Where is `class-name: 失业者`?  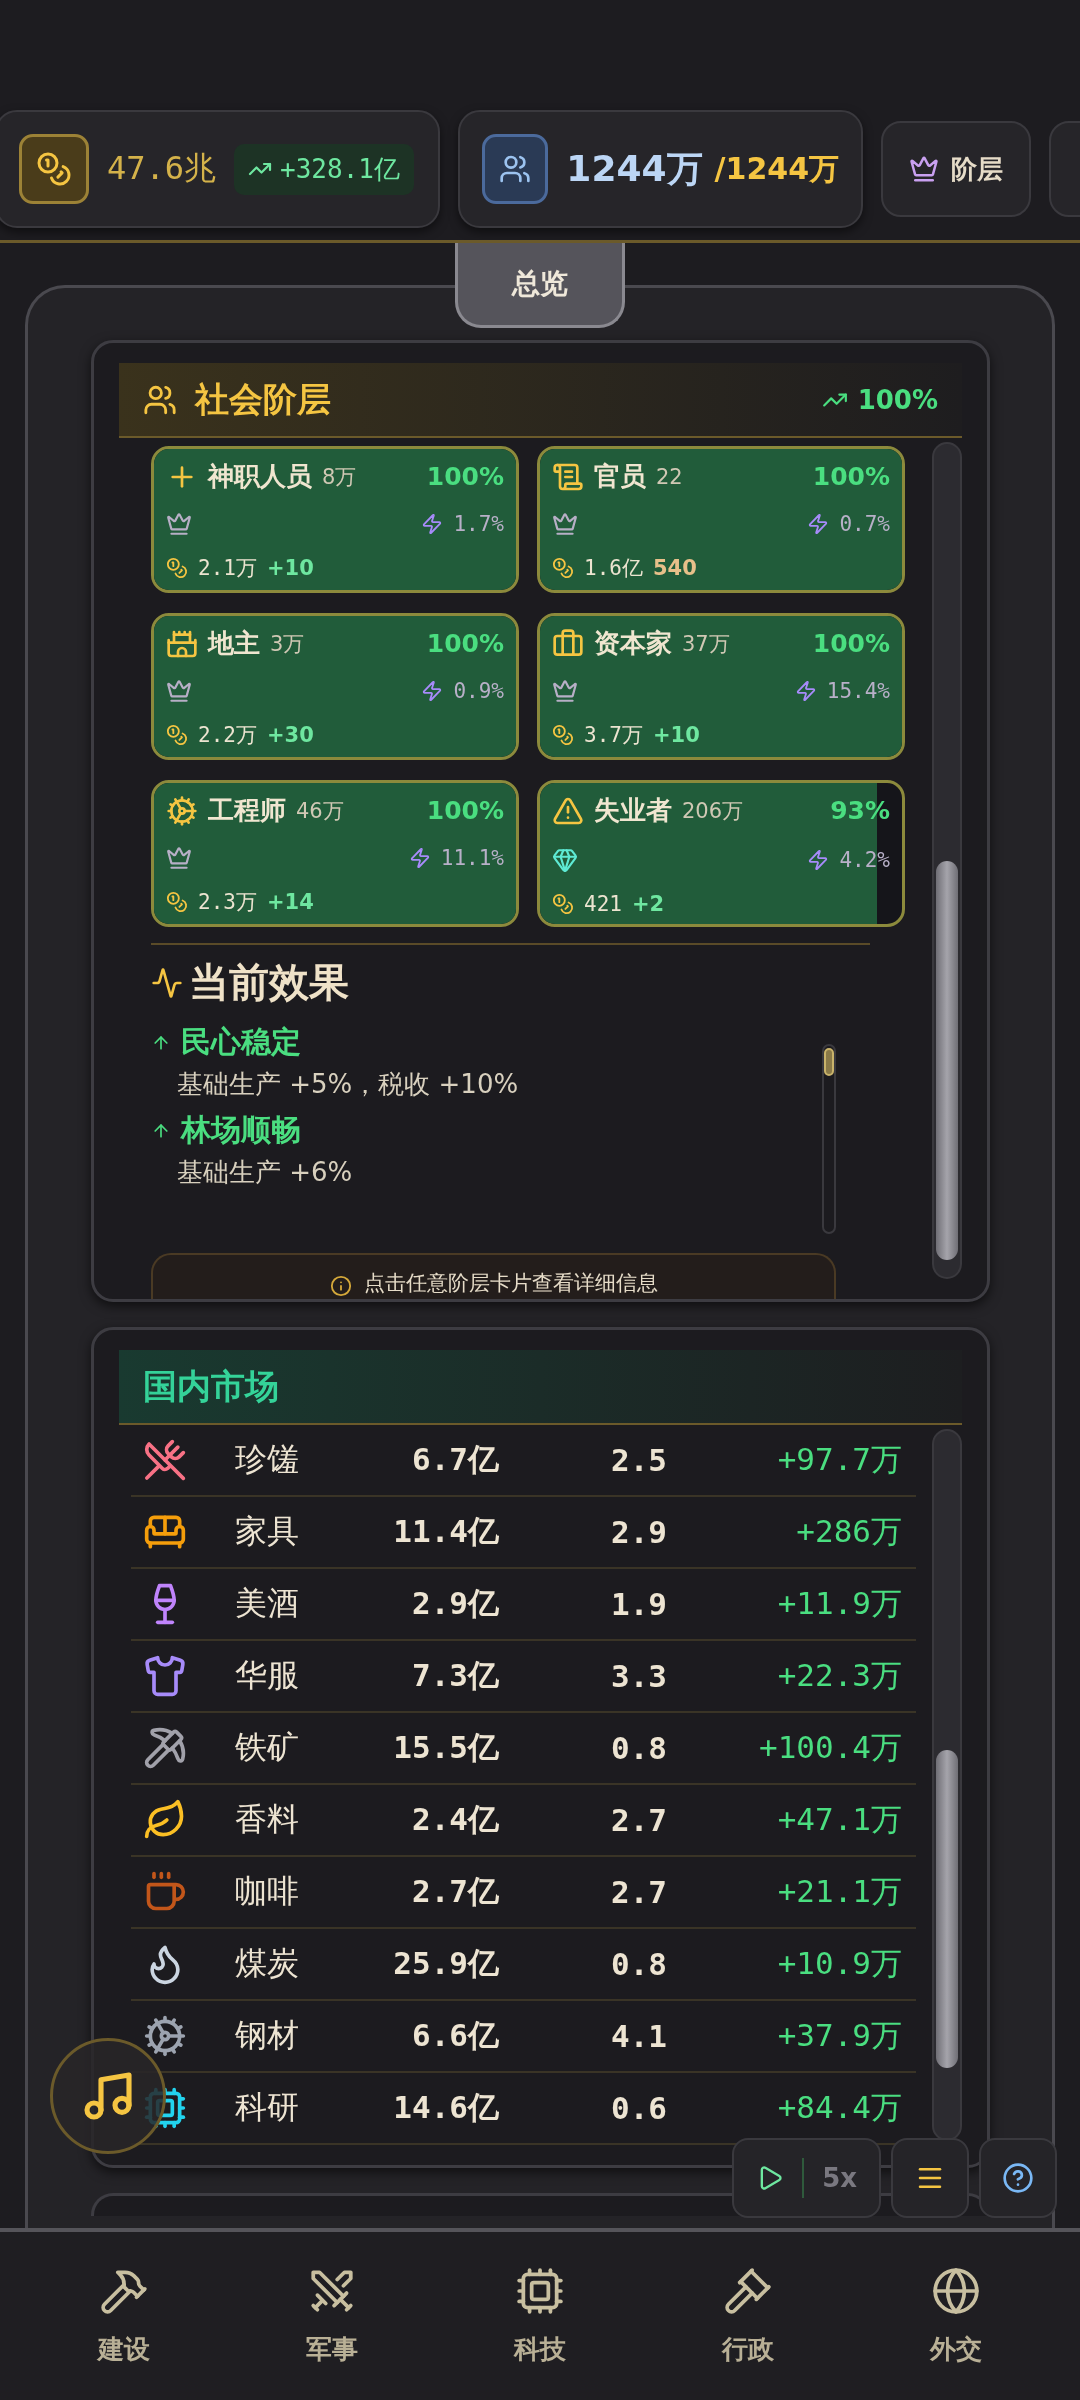
class-name: 失业者 is located at coordinates (633, 810).